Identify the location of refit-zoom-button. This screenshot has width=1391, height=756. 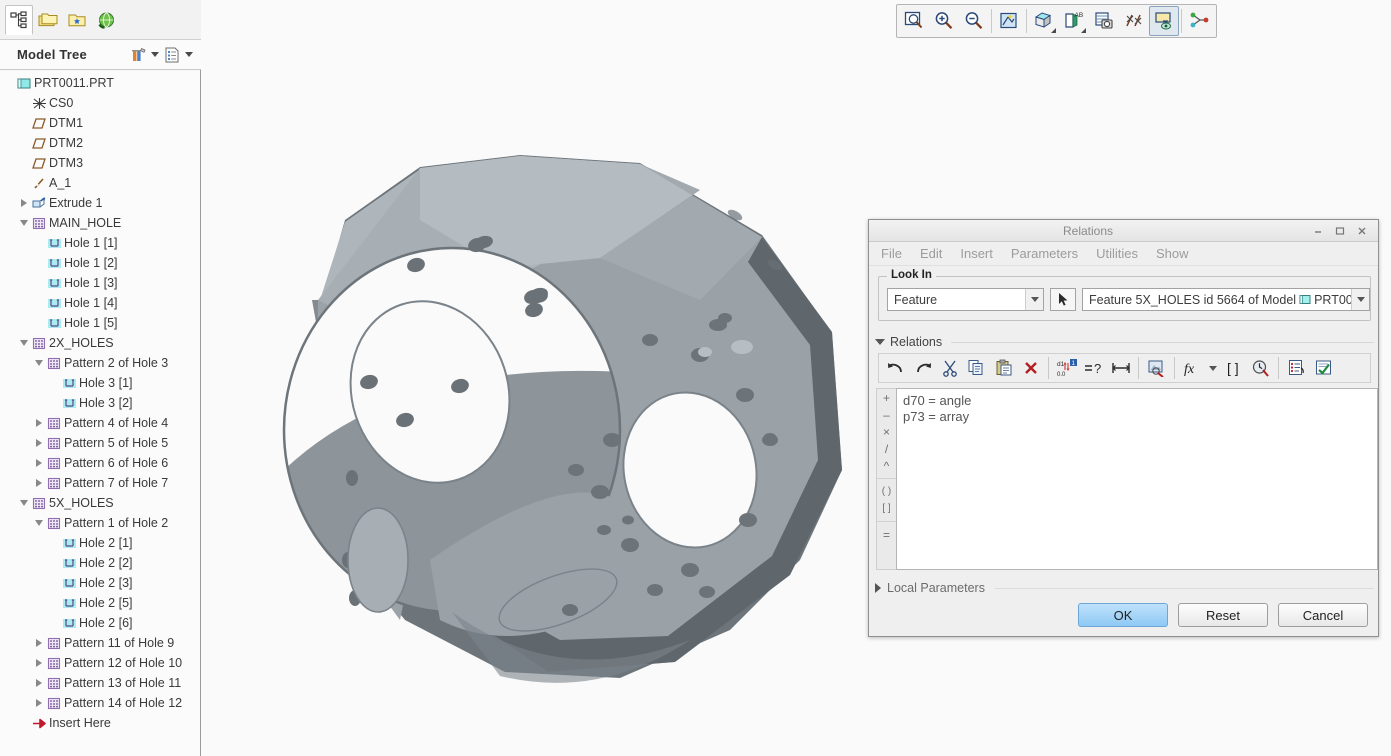
(914, 21).